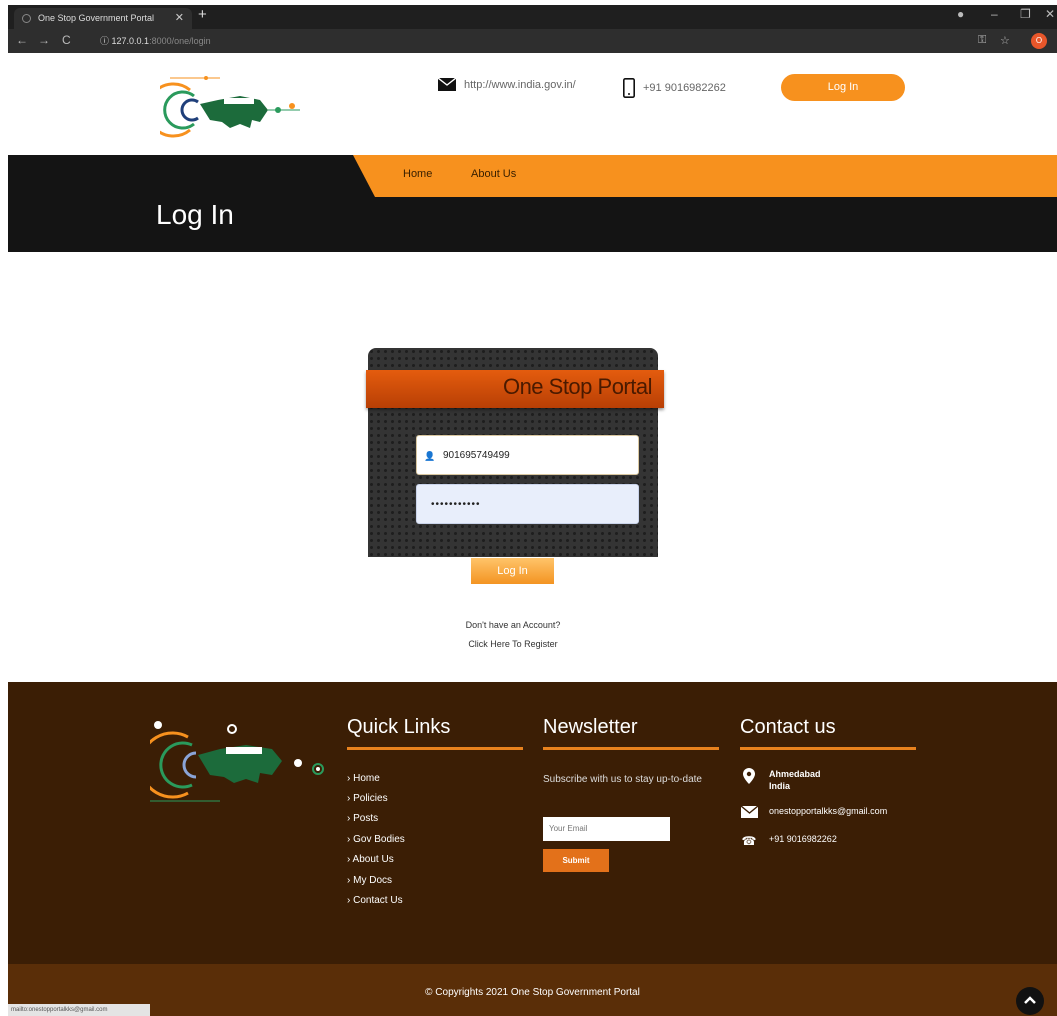 The height and width of the screenshot is (1016, 1057). I want to click on key-icon: ⚿, so click(982, 40).